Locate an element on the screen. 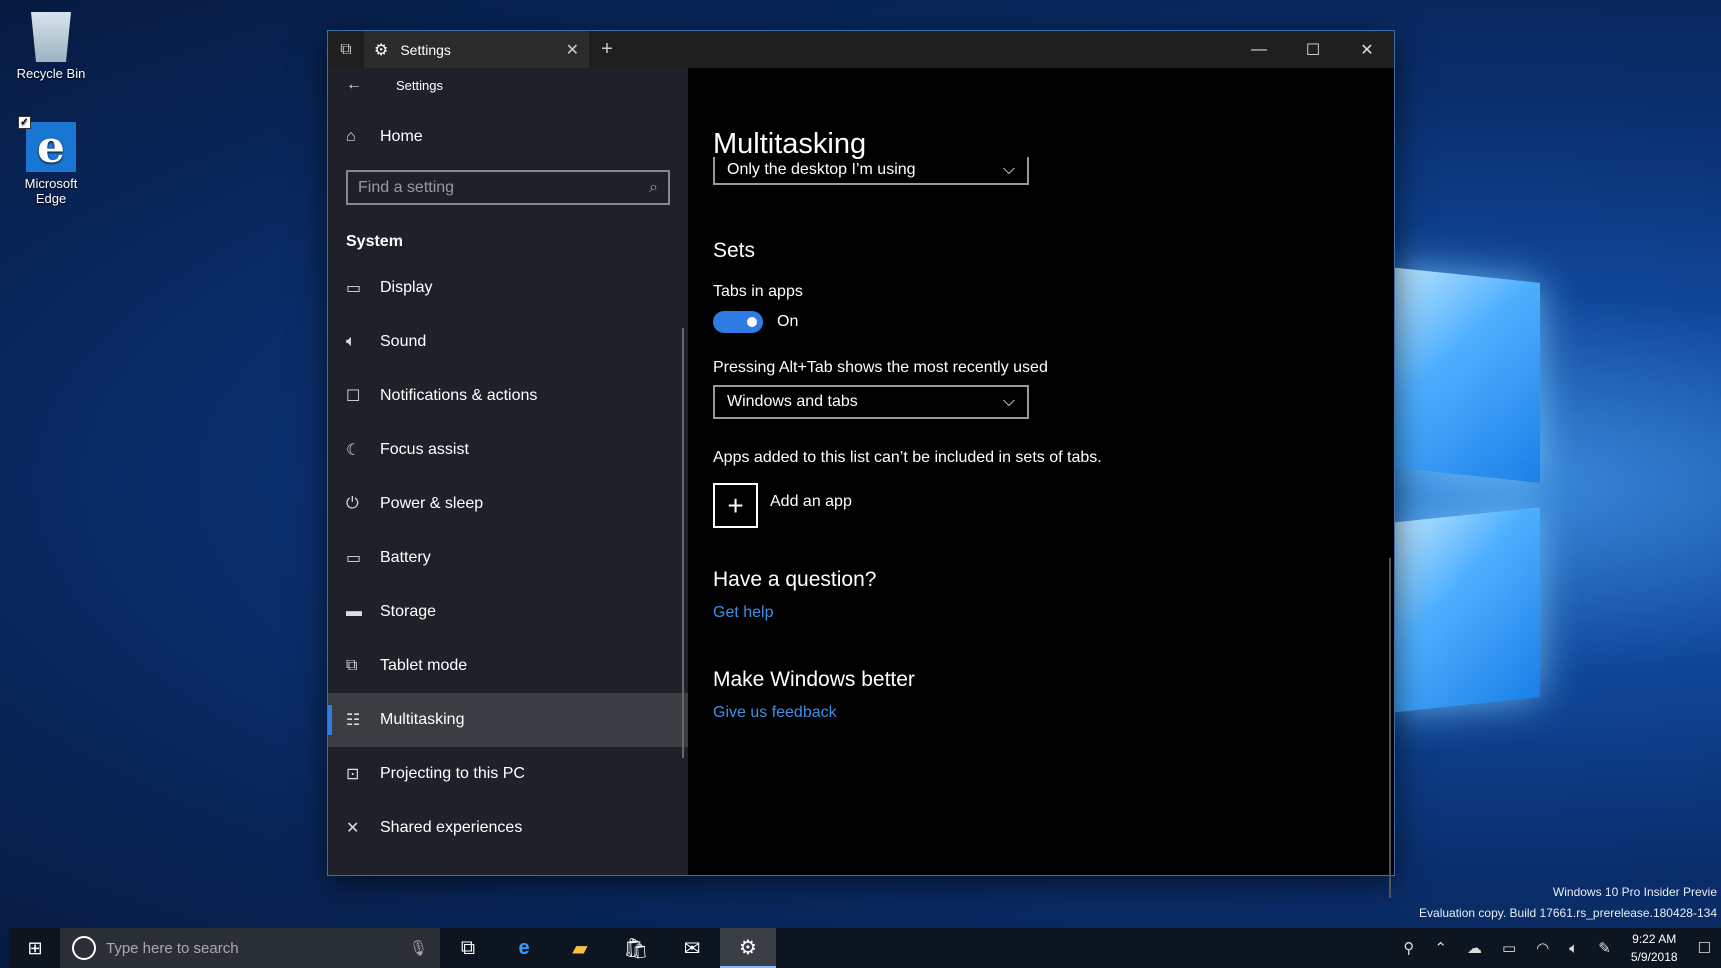  desktop-icon-label: Microsoft Edge is located at coordinates (51, 191).